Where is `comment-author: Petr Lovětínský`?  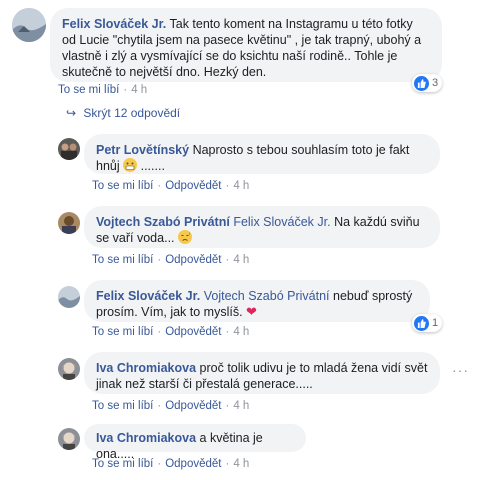 comment-author: Petr Lovětínský is located at coordinates (142, 150).